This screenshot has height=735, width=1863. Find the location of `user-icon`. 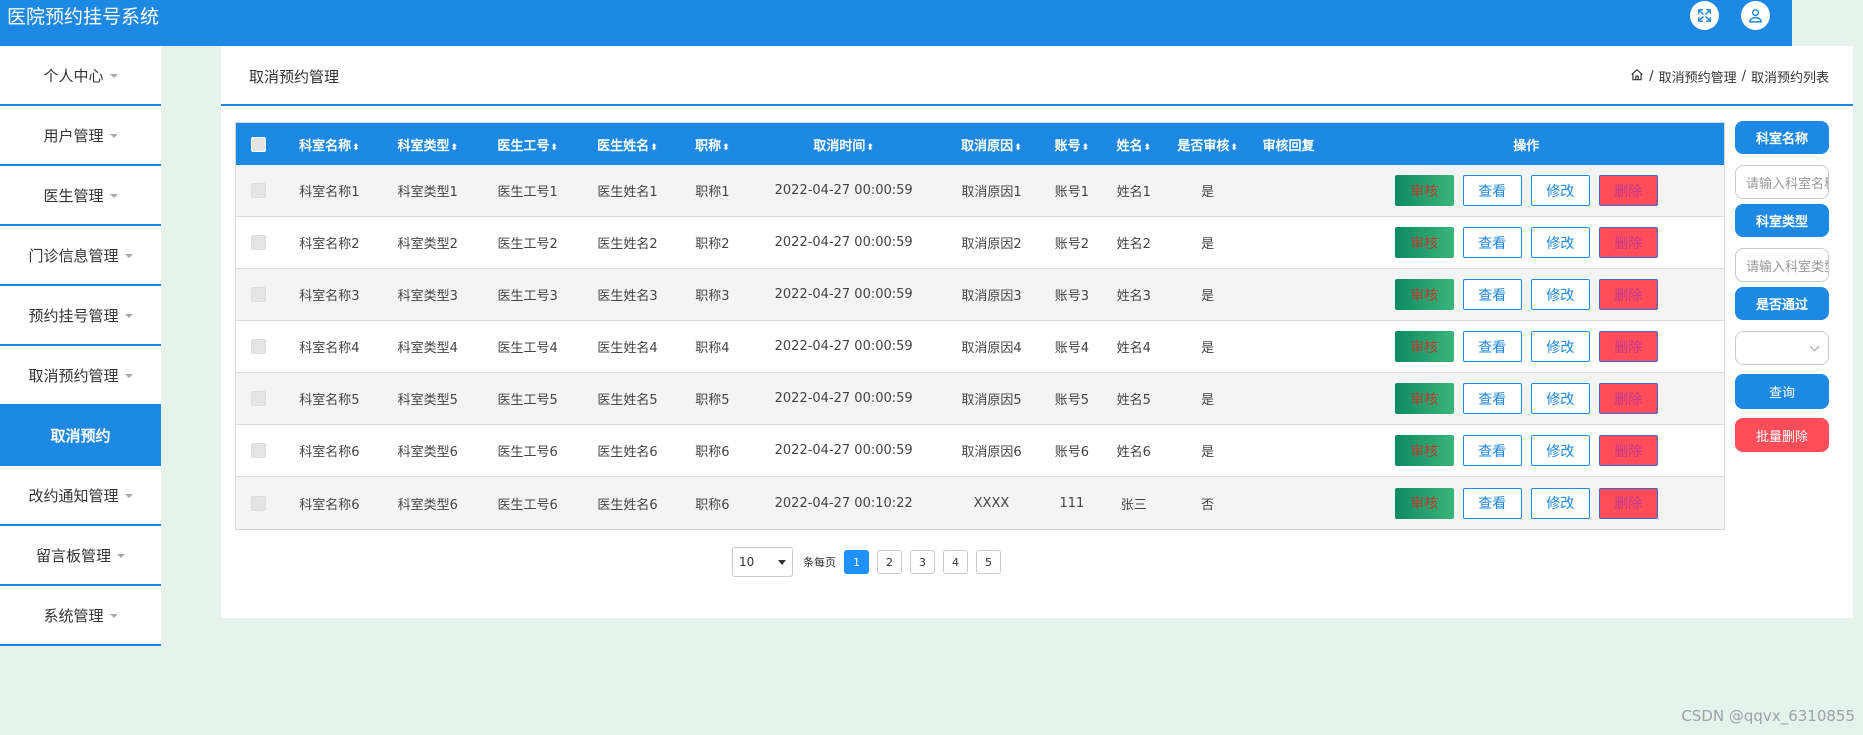

user-icon is located at coordinates (1755, 15).